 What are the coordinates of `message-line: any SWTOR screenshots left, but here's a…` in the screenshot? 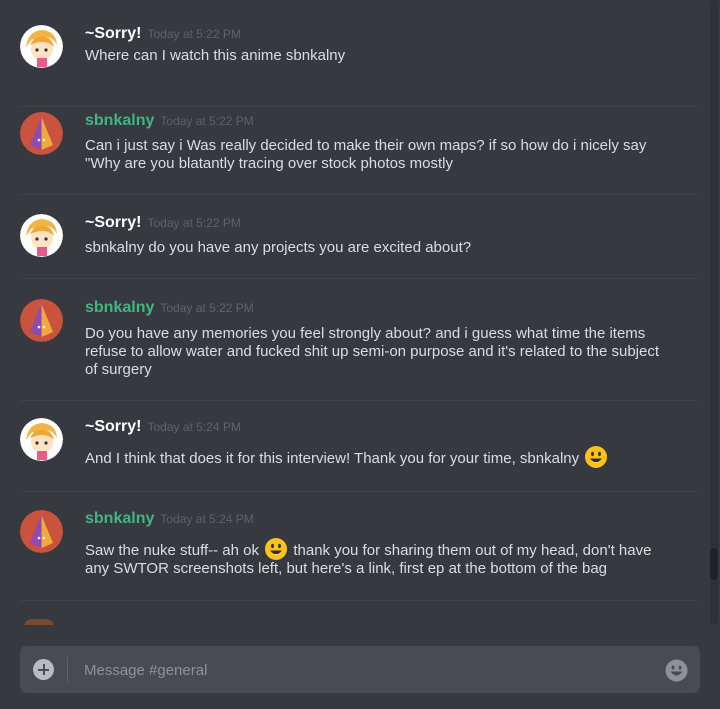 It's located at (346, 568).